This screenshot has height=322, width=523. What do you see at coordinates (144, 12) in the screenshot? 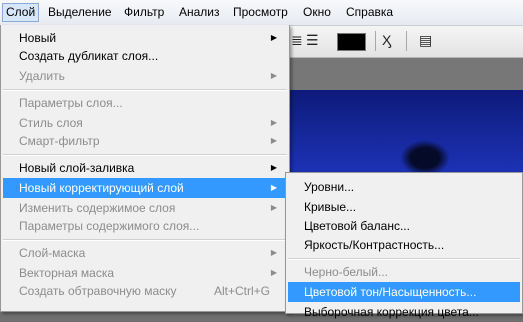
I see `menu-filter: Фильтр` at bounding box center [144, 12].